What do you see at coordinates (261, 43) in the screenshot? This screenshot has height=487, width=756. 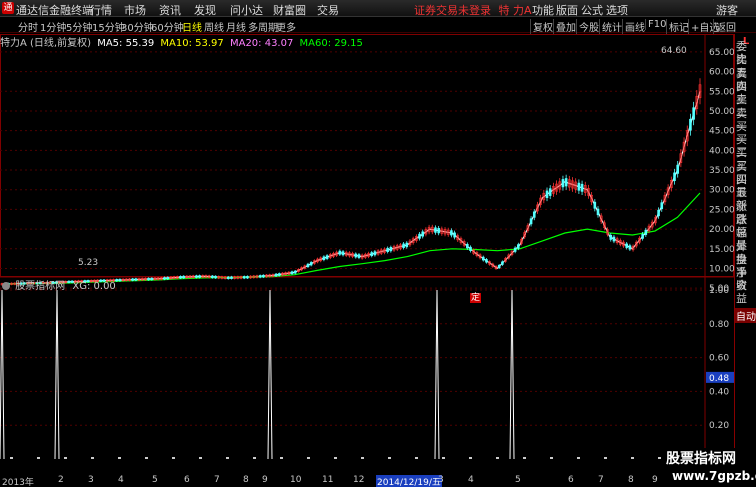 I see `ma20-value: MA20: 43.07` at bounding box center [261, 43].